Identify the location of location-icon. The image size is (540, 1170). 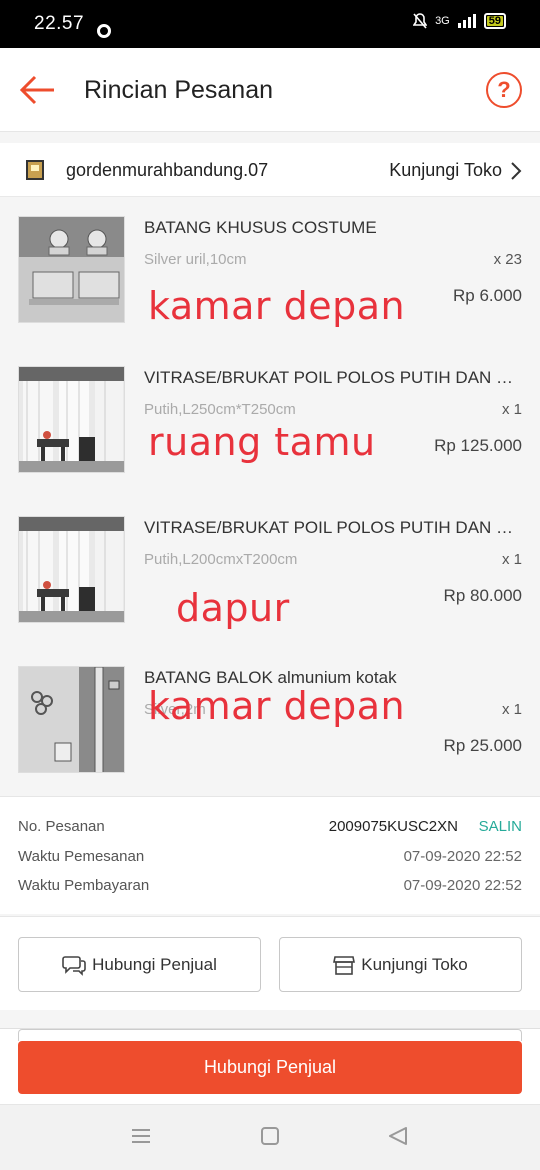
(104, 31).